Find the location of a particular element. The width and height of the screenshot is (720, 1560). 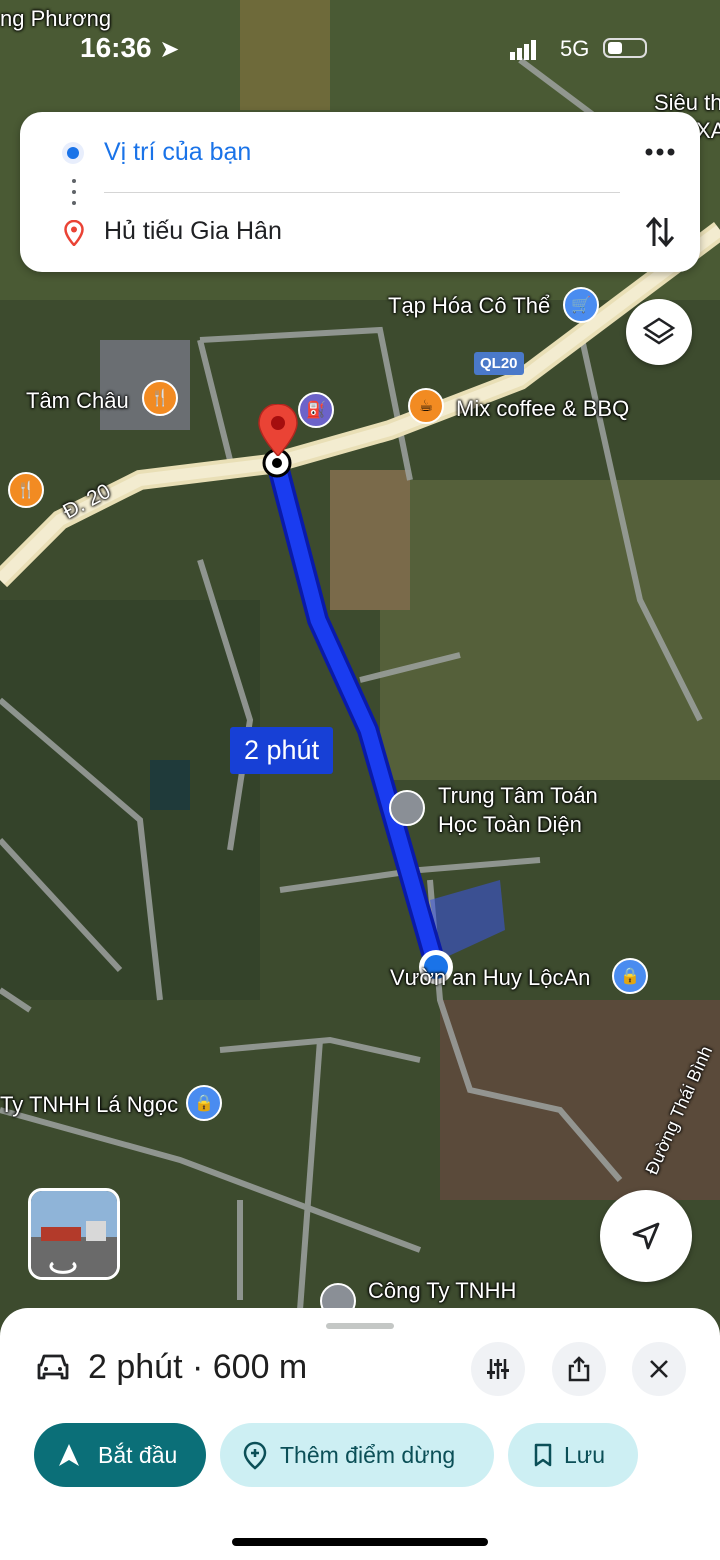

network-type: 5G is located at coordinates (575, 48).